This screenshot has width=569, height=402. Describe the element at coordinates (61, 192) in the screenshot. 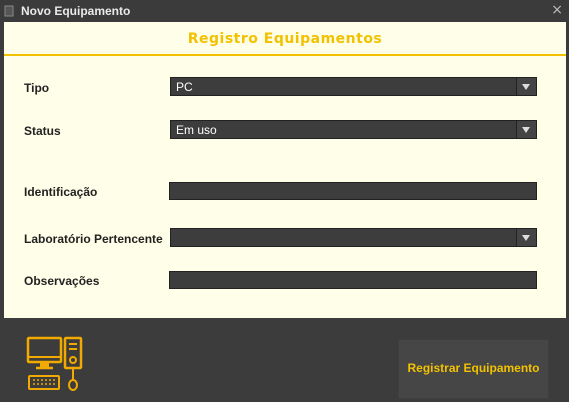

I see `identificacao-label: Identificação` at that location.